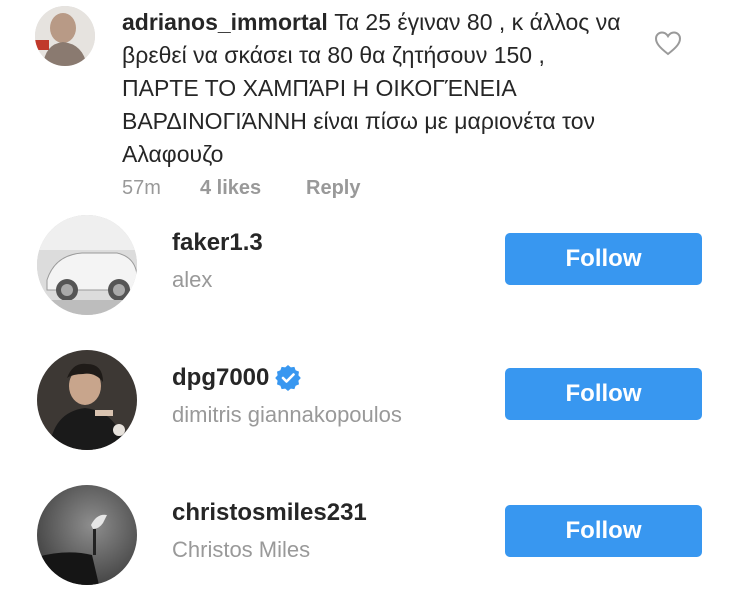 The image size is (735, 615). I want to click on avatar-photo, so click(65, 36).